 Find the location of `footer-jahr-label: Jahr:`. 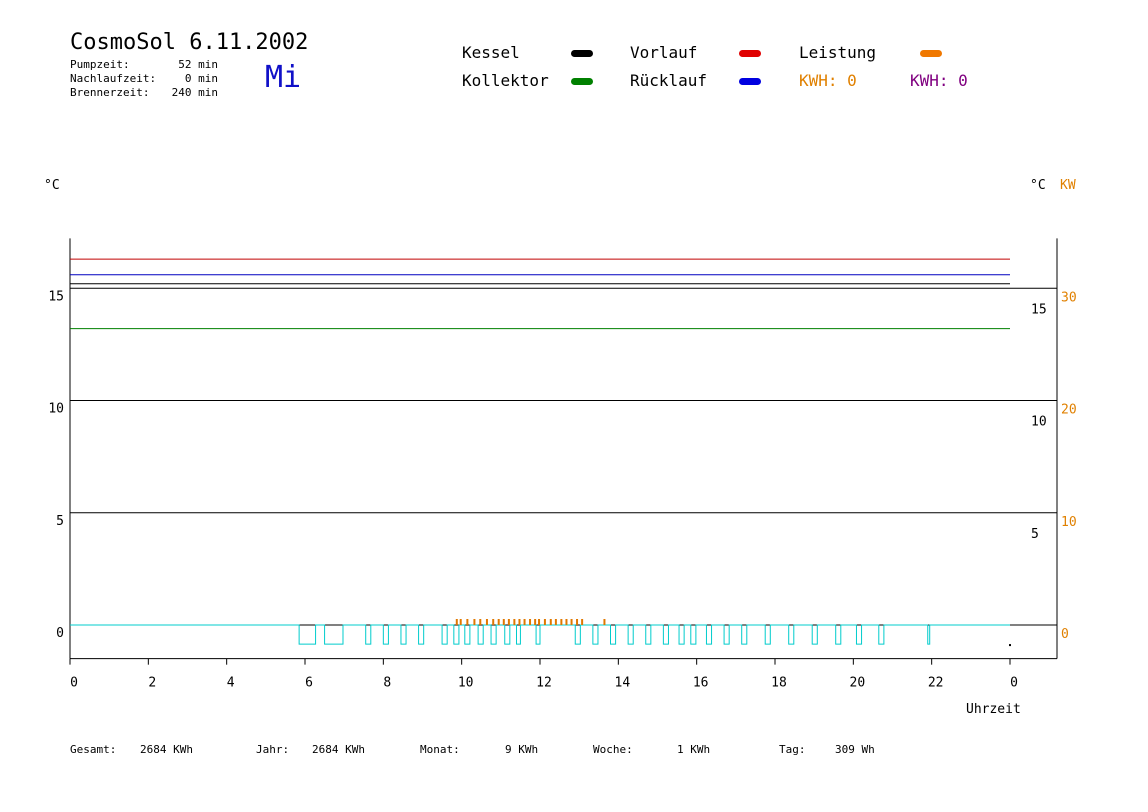

footer-jahr-label: Jahr: is located at coordinates (273, 749).